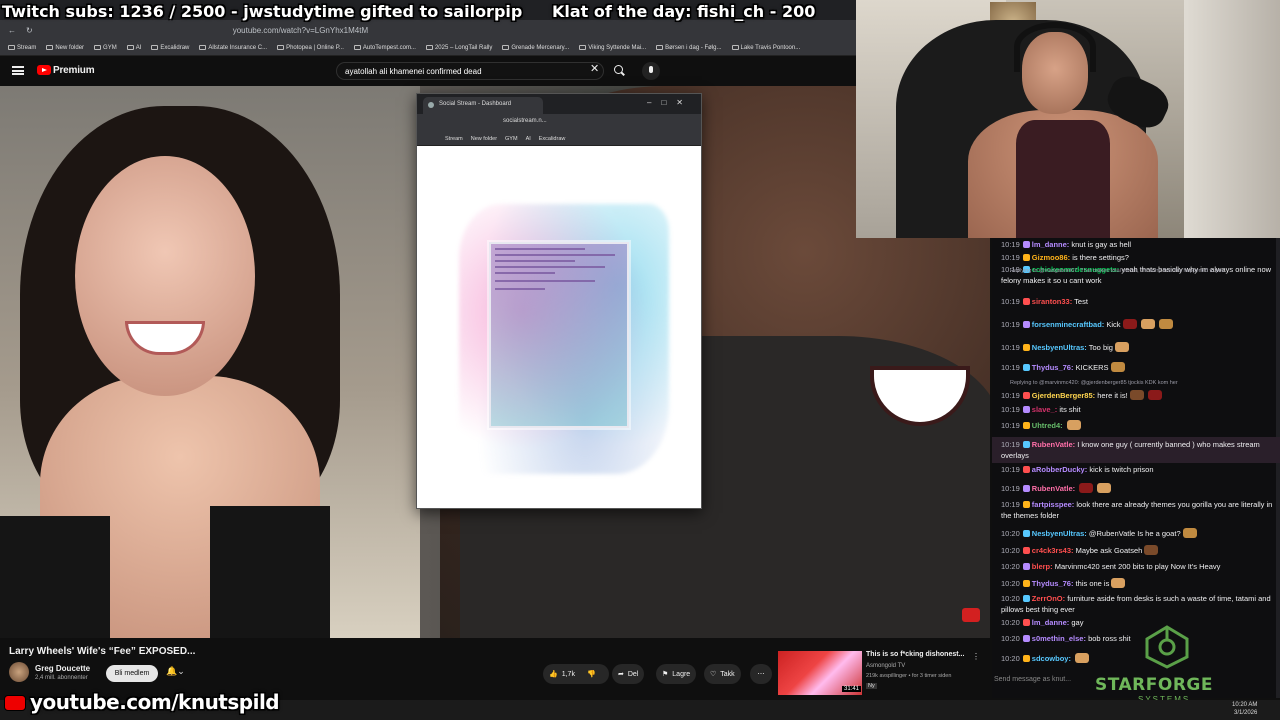 The height and width of the screenshot is (720, 1280). Describe the element at coordinates (1137, 368) in the screenshot. I see `chat-message: 10:19 Thydus_76: KICKERS` at that location.